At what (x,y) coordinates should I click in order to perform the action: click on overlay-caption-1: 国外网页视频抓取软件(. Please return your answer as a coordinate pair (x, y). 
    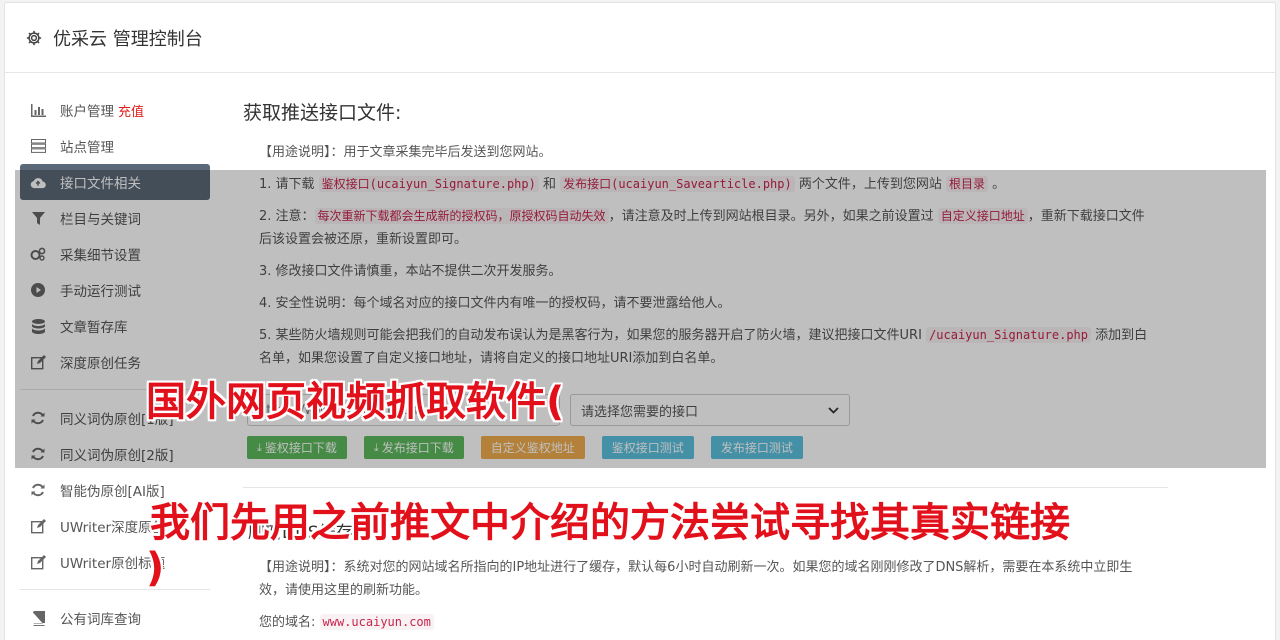
    Looking at the image, I should click on (355, 402).